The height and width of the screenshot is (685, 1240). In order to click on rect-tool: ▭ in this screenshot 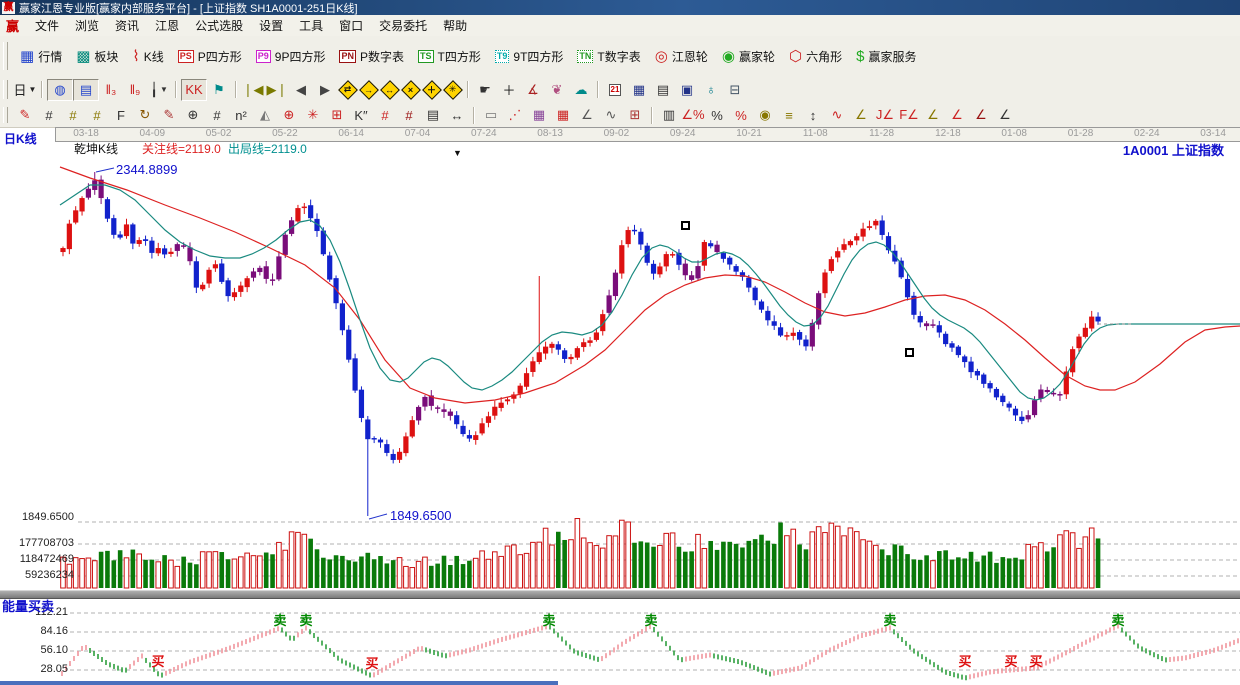, I will do `click(491, 115)`.